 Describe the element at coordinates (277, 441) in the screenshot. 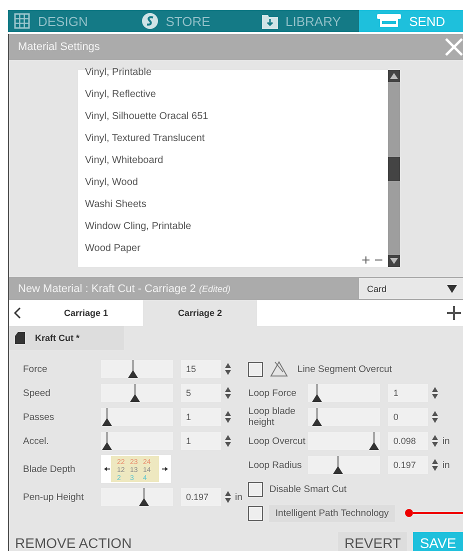

I see `setting-label: Loop Overcut` at that location.